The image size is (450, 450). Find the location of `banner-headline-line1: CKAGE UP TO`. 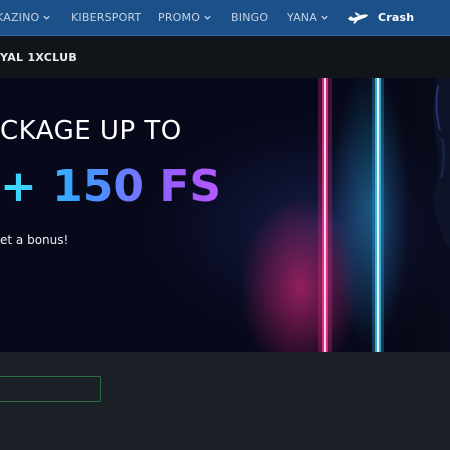

banner-headline-line1: CKAGE UP TO is located at coordinates (91, 131).